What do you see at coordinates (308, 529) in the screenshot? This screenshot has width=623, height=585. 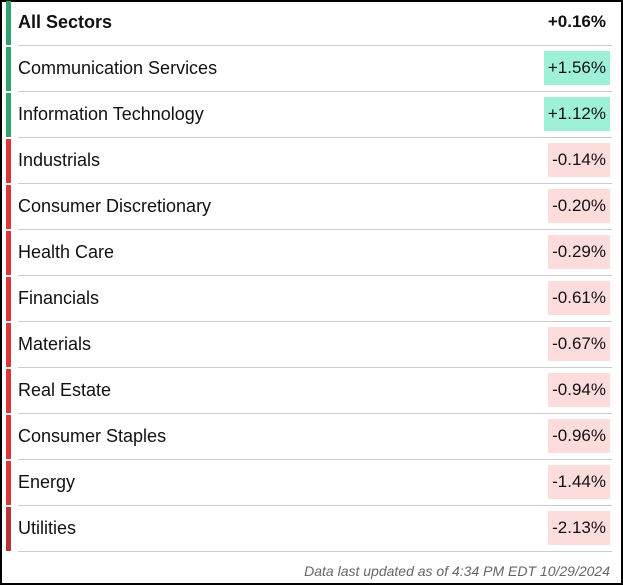 I see `sector-row: Utilities -2.13%` at bounding box center [308, 529].